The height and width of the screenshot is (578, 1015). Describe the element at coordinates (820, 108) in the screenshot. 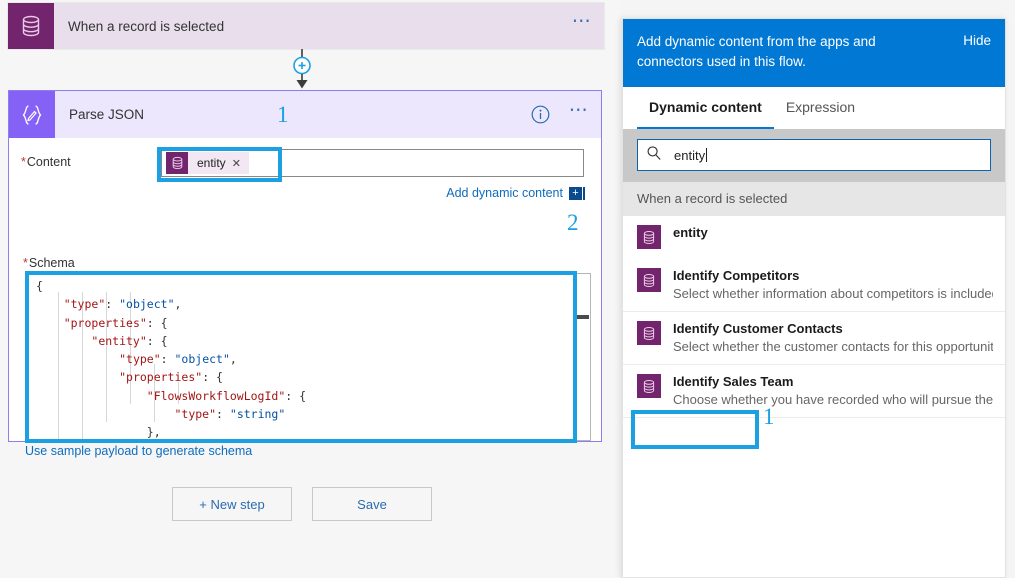

I see `tab-expression: Expression` at that location.